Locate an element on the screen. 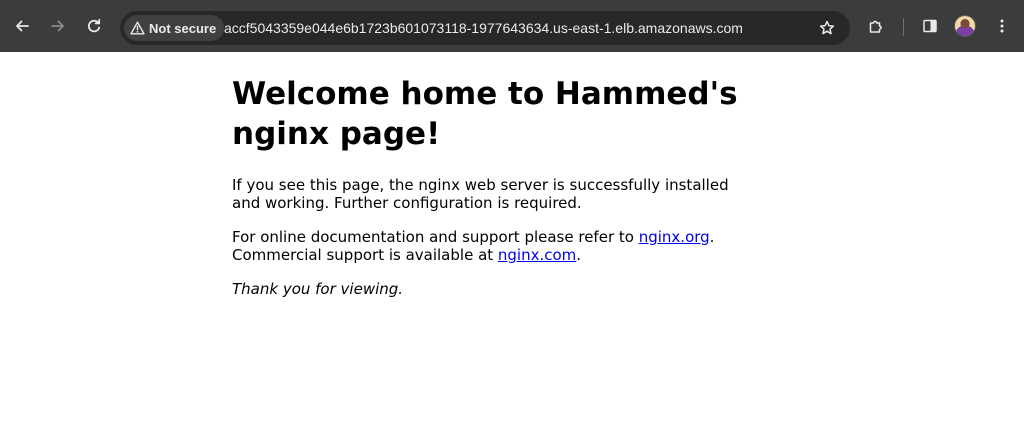 This screenshot has height=421, width=1024. star-icon is located at coordinates (827, 27).